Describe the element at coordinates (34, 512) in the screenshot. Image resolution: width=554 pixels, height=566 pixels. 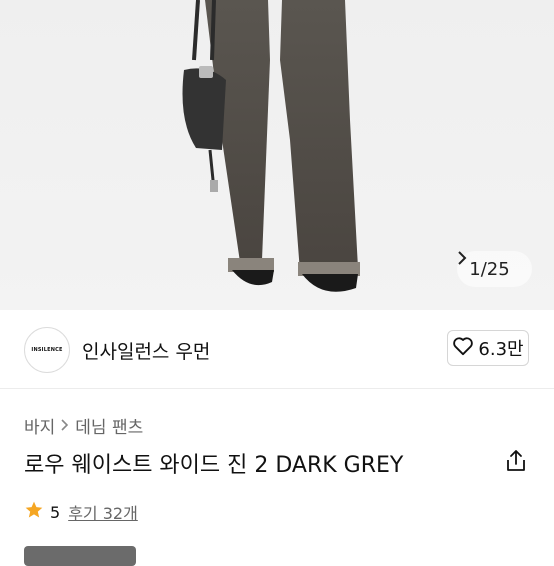
I see `star-icon` at that location.